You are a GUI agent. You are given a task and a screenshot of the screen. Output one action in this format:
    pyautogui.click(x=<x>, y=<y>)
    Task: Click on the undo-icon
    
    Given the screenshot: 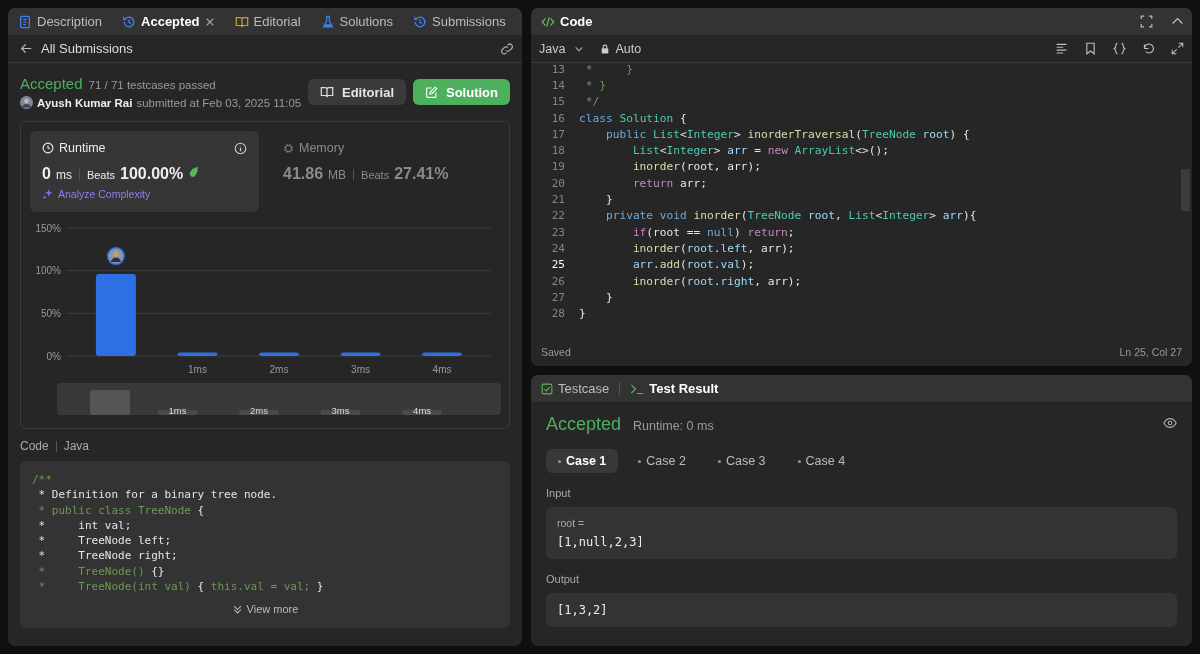 What is the action you would take?
    pyautogui.click(x=1148, y=48)
    